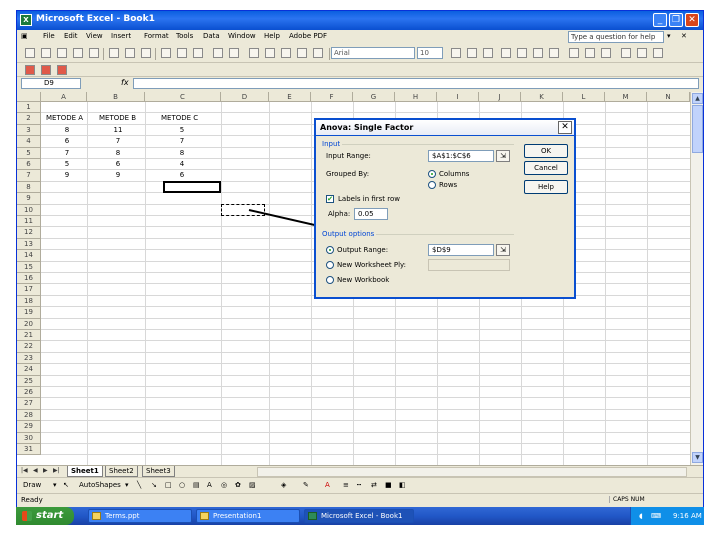 Image resolution: width=720 pixels, height=540 pixels. What do you see at coordinates (94, 53) in the screenshot?
I see `email-icon` at bounding box center [94, 53].